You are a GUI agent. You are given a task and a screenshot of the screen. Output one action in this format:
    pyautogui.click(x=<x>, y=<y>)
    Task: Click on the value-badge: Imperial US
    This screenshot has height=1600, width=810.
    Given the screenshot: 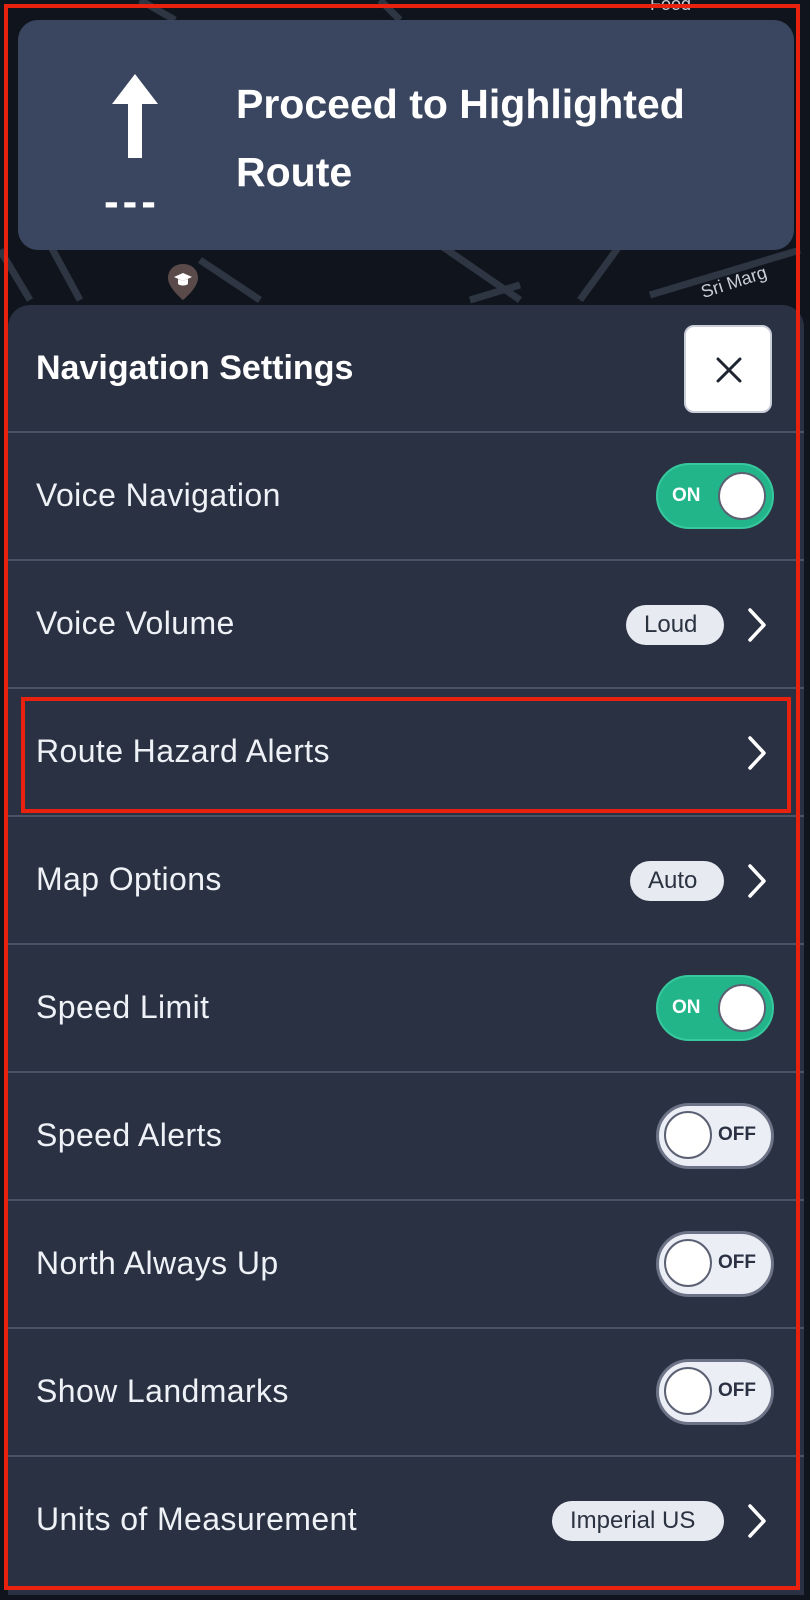 What is the action you would take?
    pyautogui.click(x=638, y=1521)
    